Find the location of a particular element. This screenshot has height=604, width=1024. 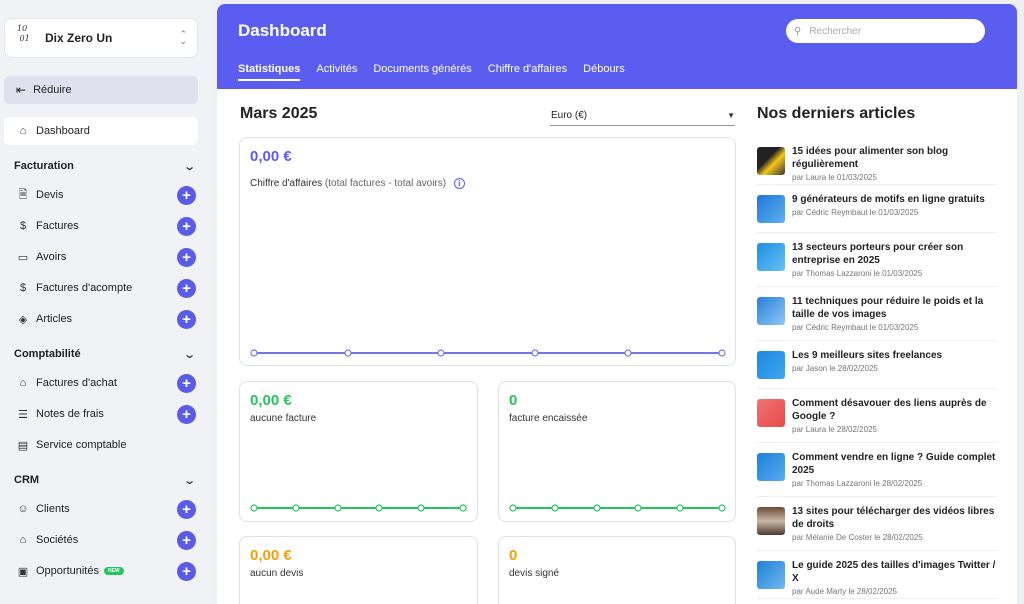

sidebar-item-factures-achat: ⌂ Factures d'achat + is located at coordinates (106, 383).